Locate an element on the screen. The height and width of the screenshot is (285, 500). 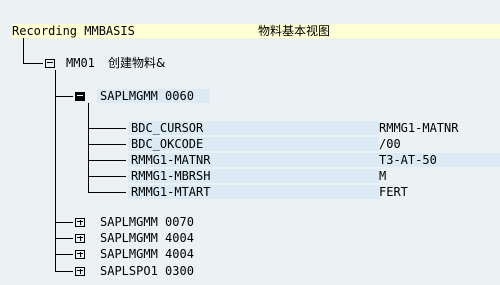
field-name: BDC_CURSOR is located at coordinates (253, 128).